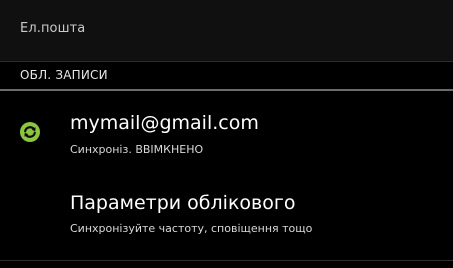  What do you see at coordinates (226, 90) in the screenshot?
I see `section-divider` at bounding box center [226, 90].